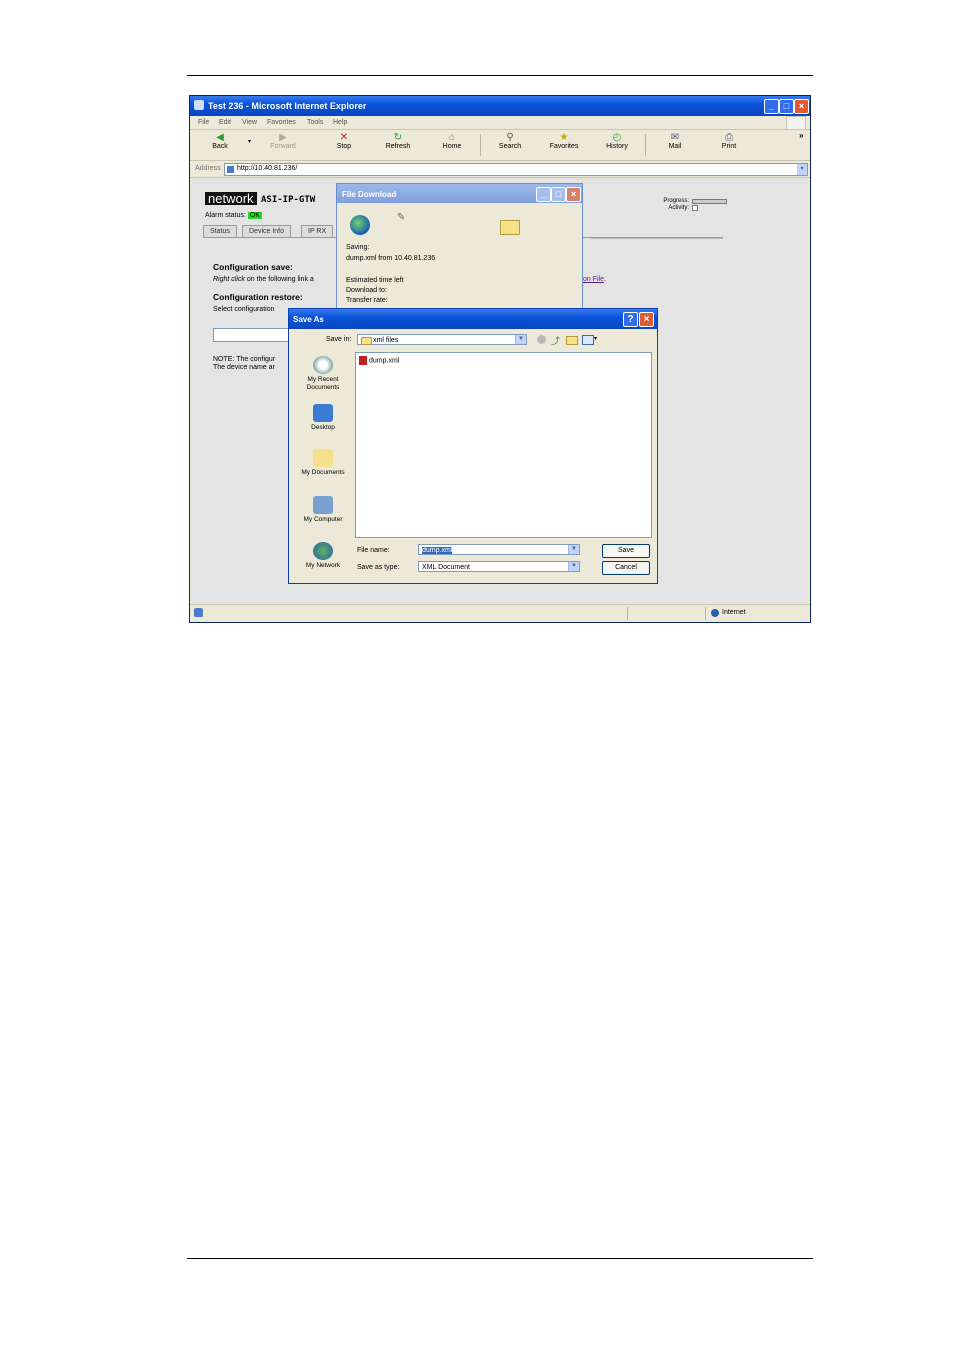 The height and width of the screenshot is (1350, 954). I want to click on back-dropdown-icon: ▾, so click(249, 141).